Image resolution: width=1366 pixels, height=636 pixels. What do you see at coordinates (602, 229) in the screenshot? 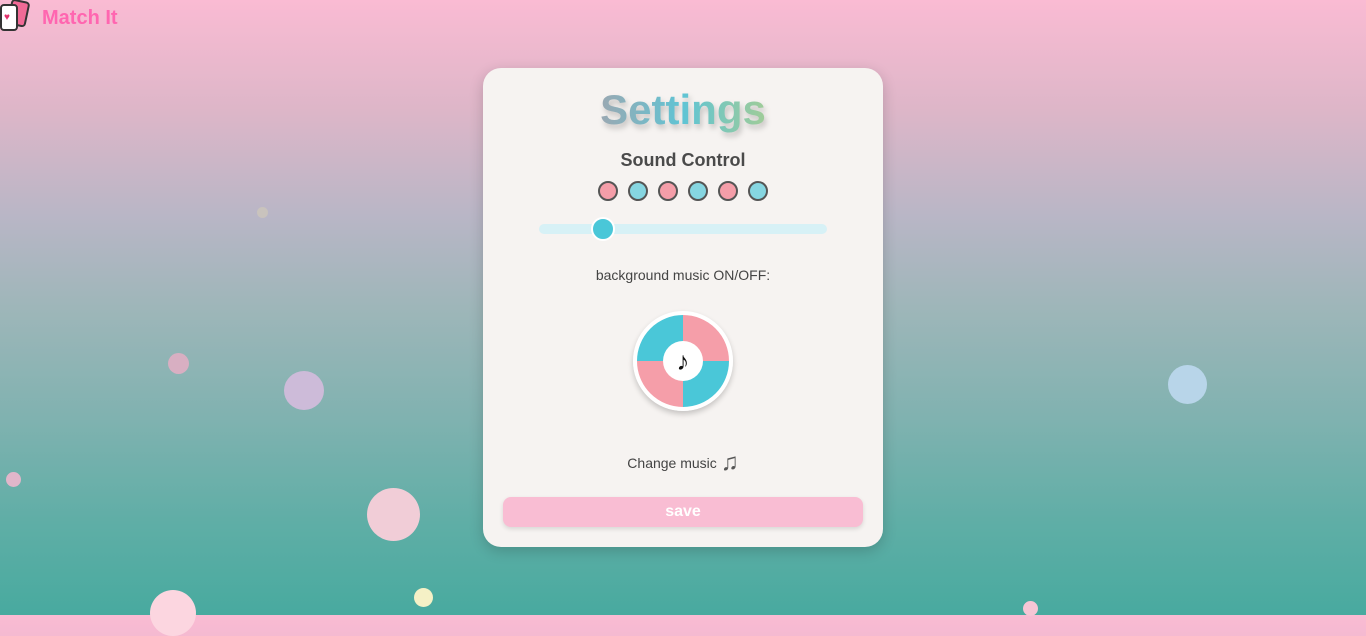
I see `volume-slider-thumb` at bounding box center [602, 229].